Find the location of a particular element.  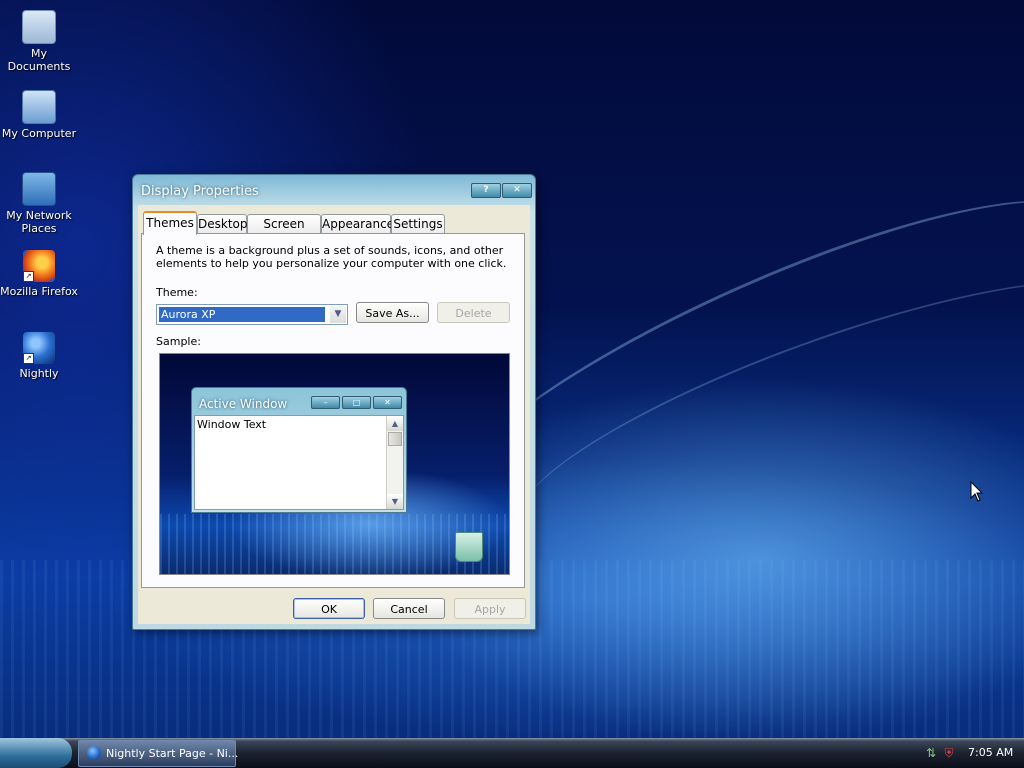

sample-scrollbar: ▲ ▼ is located at coordinates (394, 462).